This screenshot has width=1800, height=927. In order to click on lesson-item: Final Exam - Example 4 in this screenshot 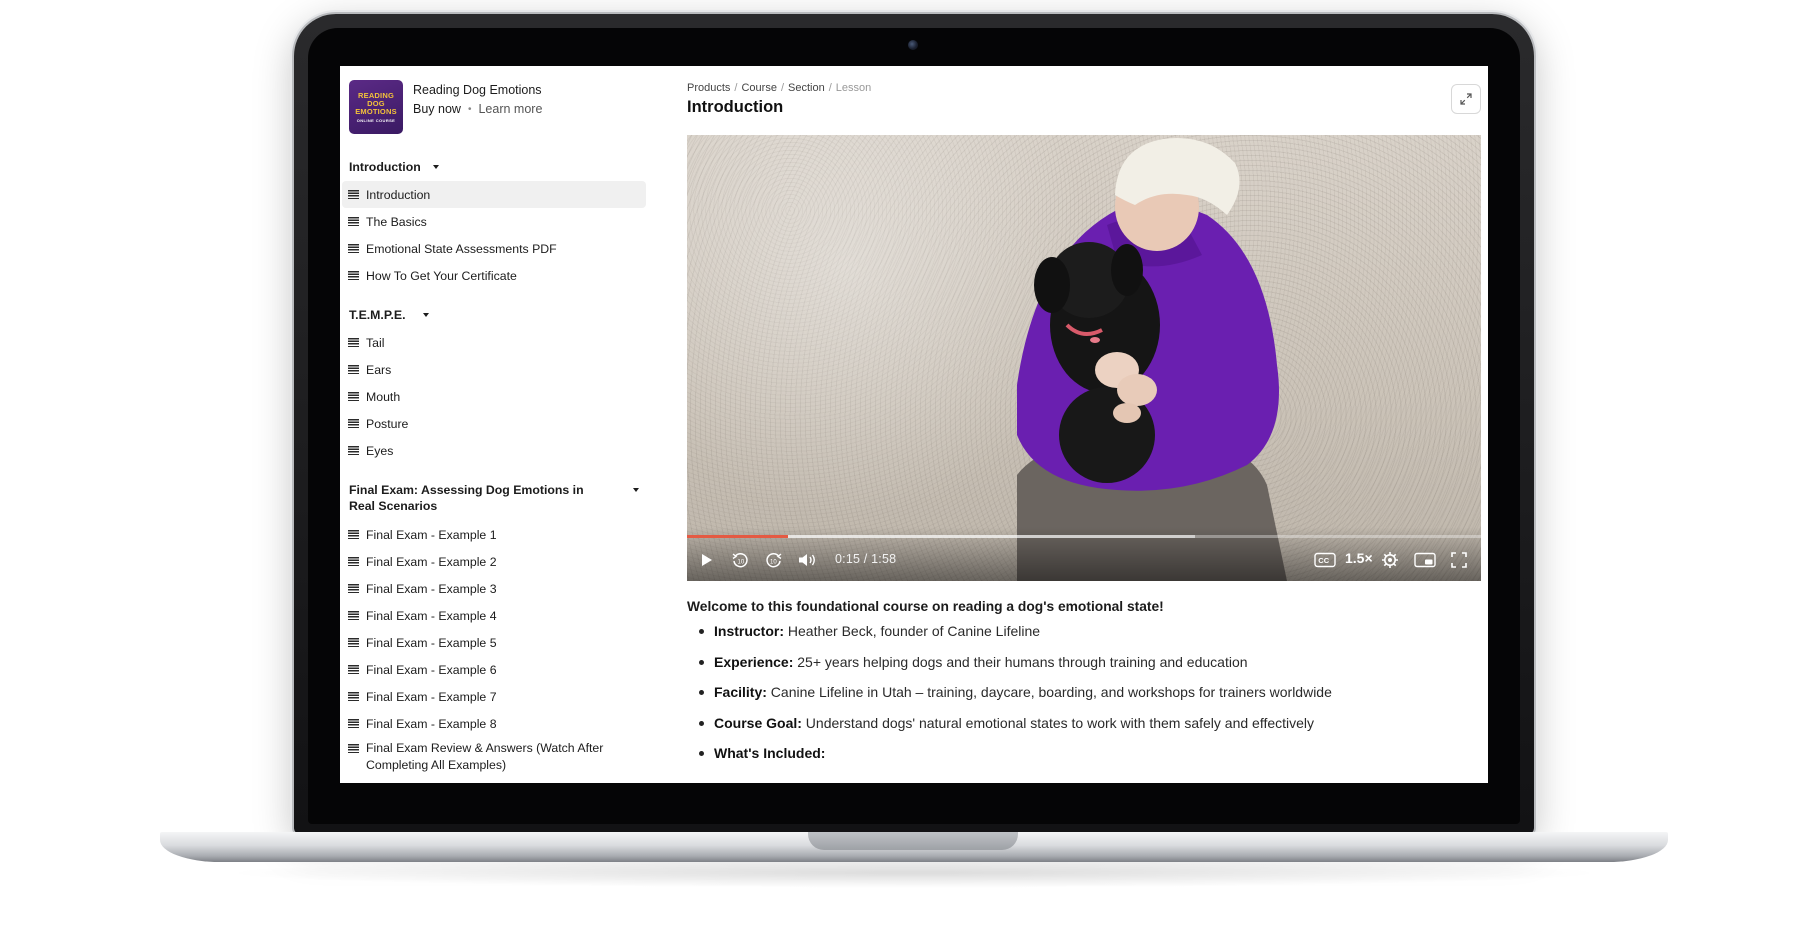, I will do `click(494, 615)`.